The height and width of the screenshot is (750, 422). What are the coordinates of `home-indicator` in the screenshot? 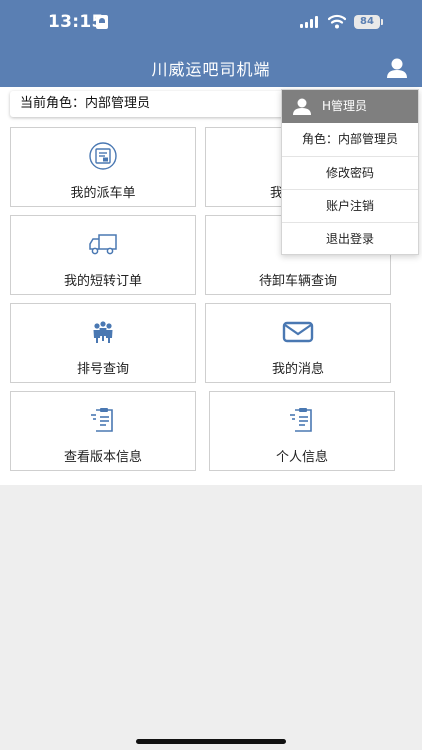 It's located at (211, 741).